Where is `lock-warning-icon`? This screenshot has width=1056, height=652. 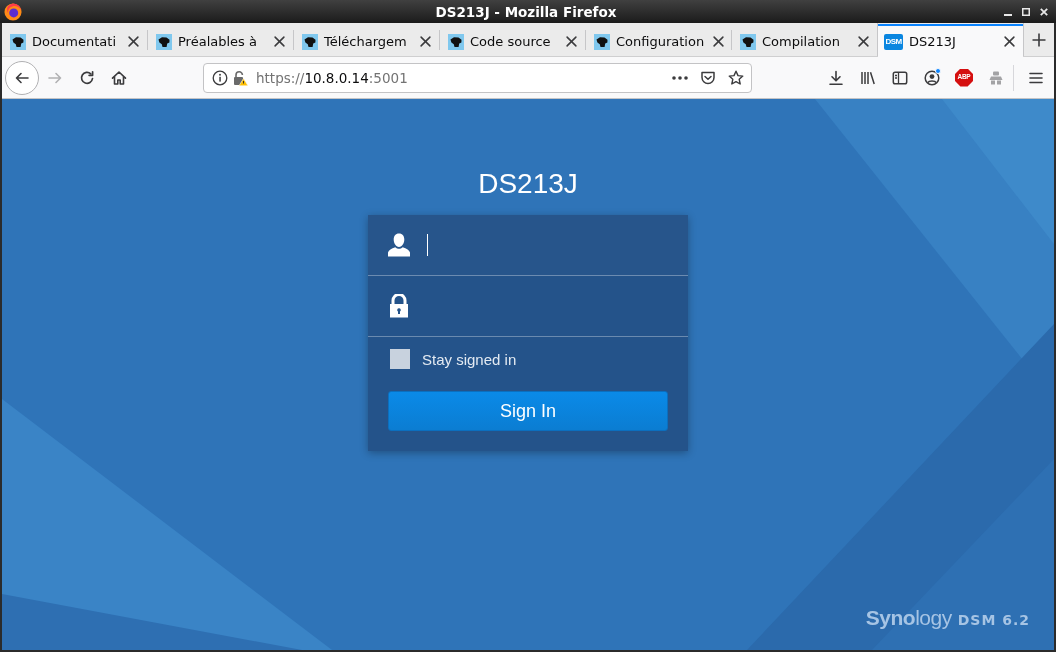 lock-warning-icon is located at coordinates (240, 77).